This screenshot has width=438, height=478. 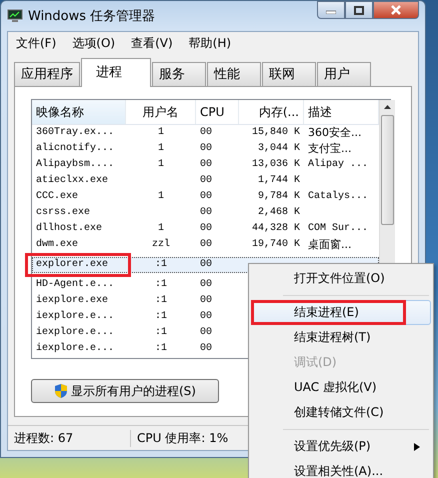 What do you see at coordinates (94, 43) in the screenshot?
I see `menu-item: 选项(O)` at bounding box center [94, 43].